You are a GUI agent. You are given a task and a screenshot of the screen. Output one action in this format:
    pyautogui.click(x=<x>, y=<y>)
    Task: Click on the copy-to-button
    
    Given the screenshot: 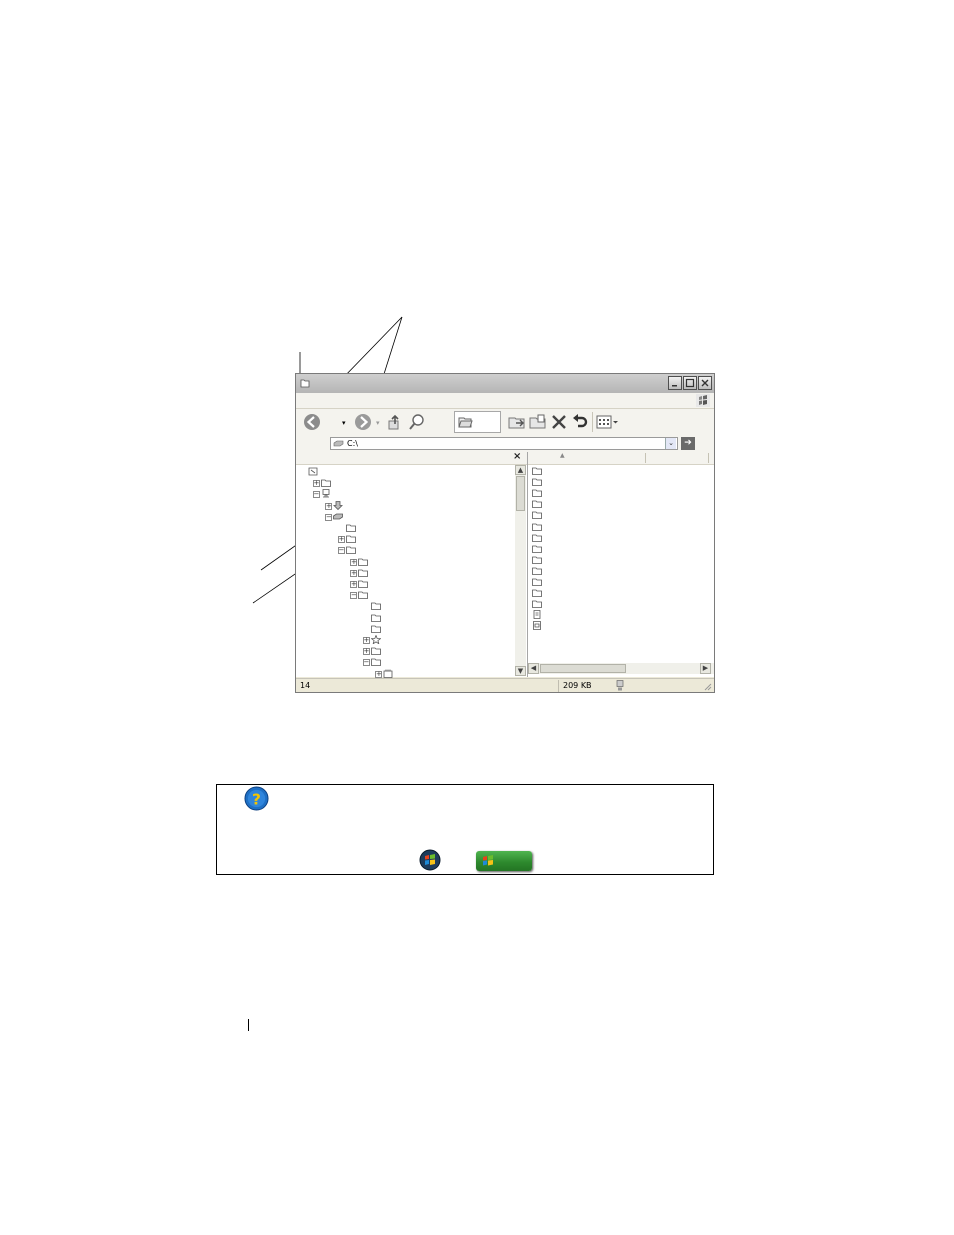 What is the action you would take?
    pyautogui.click(x=538, y=422)
    